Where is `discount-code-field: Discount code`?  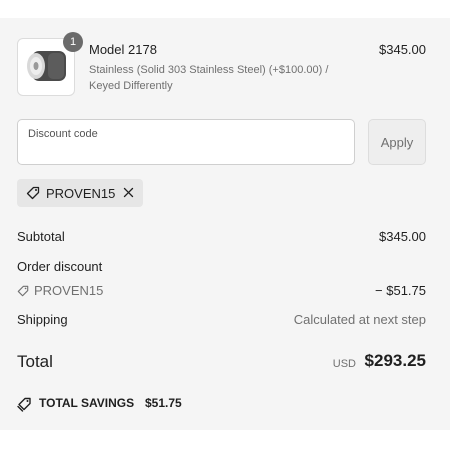
discount-code-field: Discount code is located at coordinates (186, 142).